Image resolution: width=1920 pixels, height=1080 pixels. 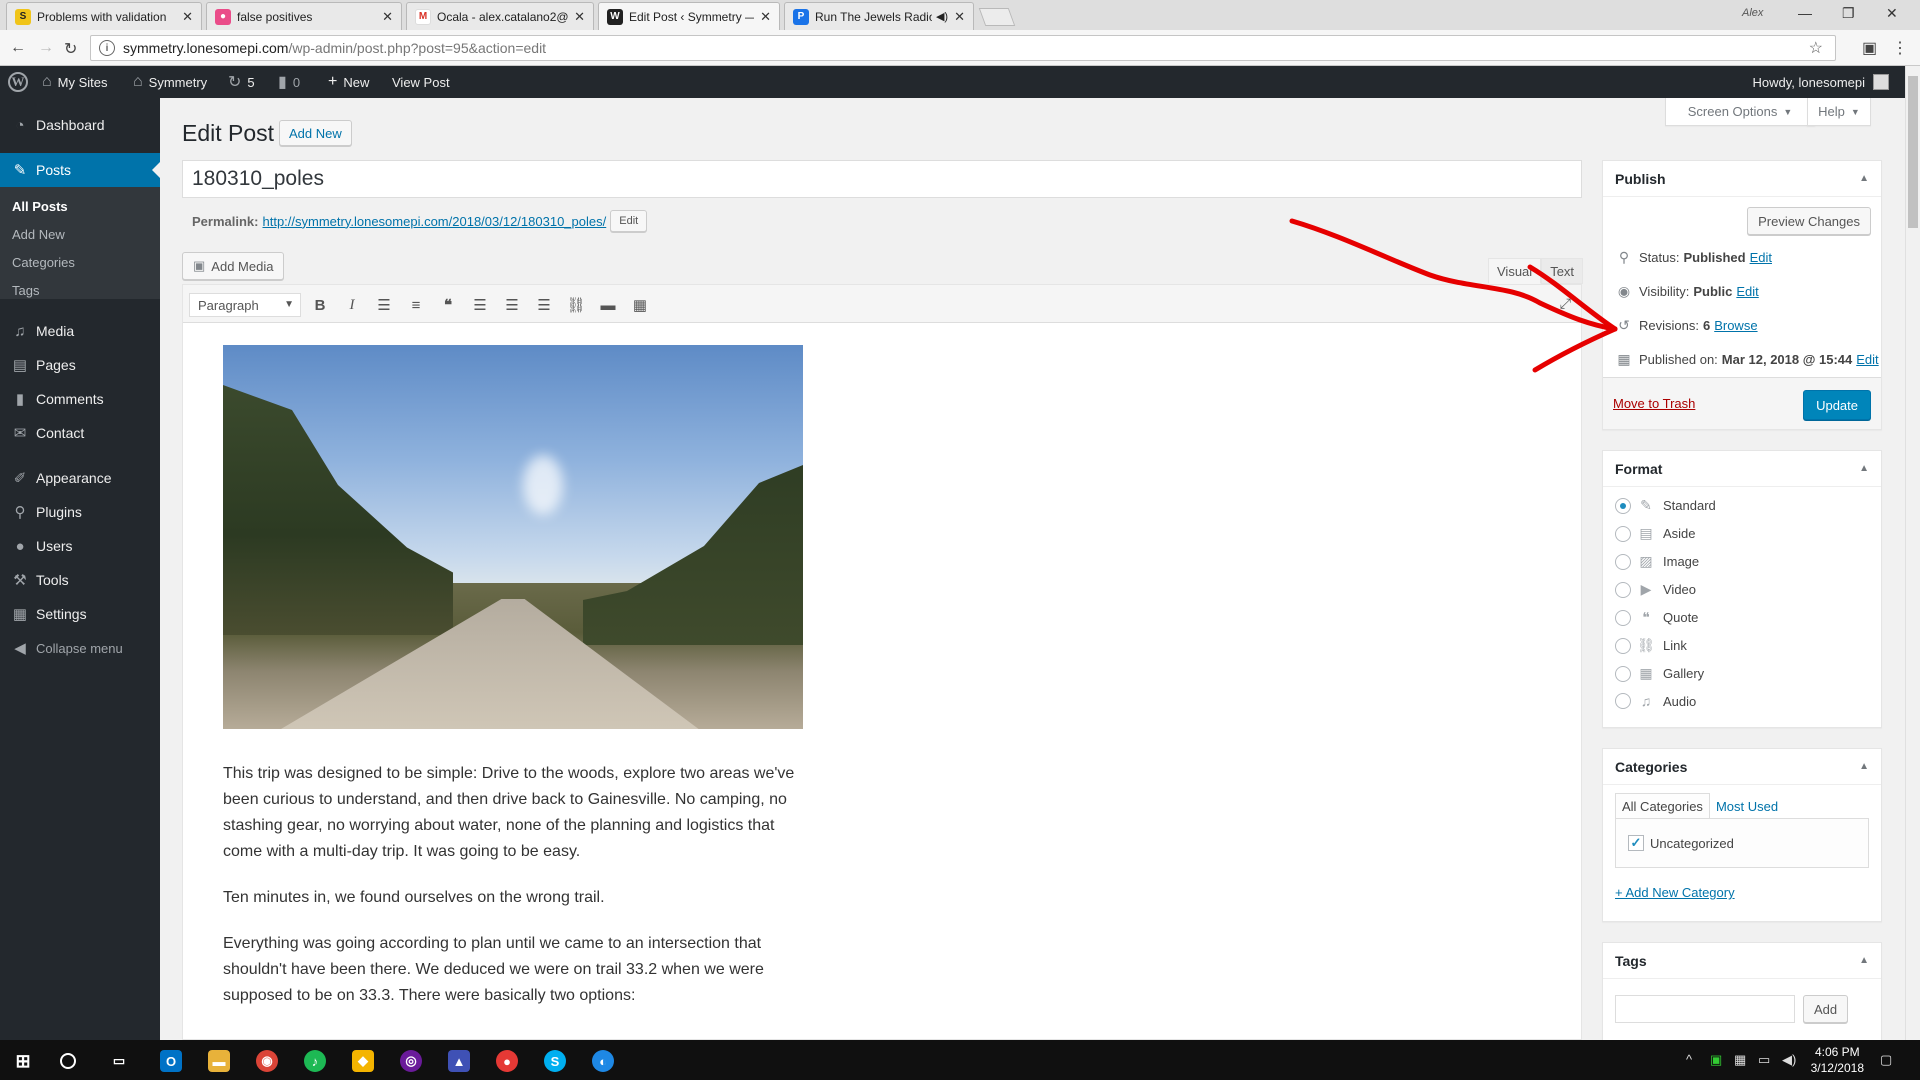 I want to click on post-image, so click(x=513, y=537).